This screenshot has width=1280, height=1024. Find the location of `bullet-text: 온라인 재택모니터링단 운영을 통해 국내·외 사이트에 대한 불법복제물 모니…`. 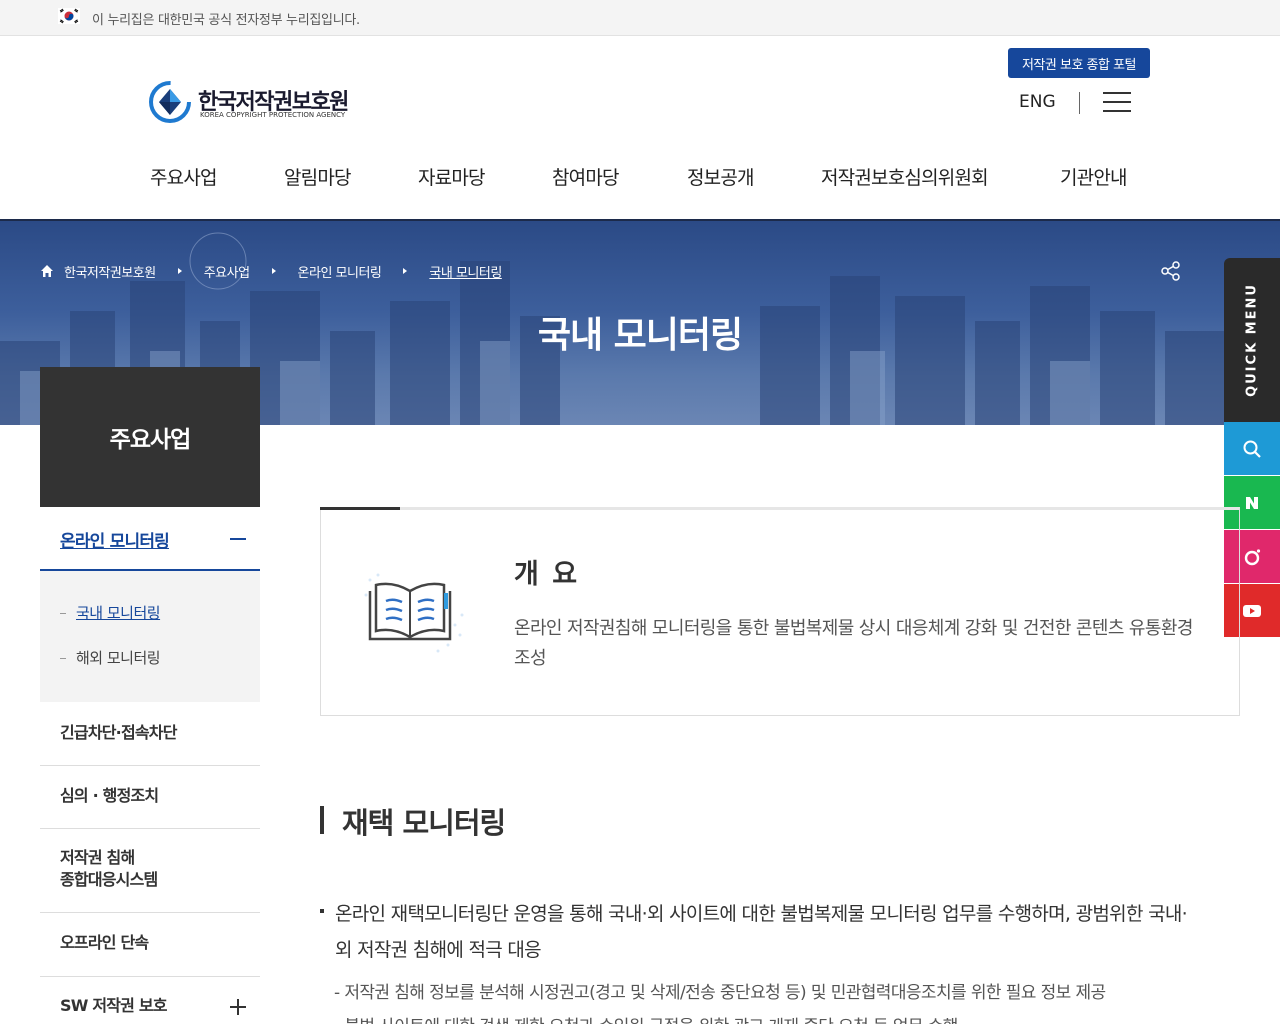

bullet-text: 온라인 재택모니터링단 운영을 통해 국내·외 사이트에 대한 불법복제물 모니… is located at coordinates (761, 932).